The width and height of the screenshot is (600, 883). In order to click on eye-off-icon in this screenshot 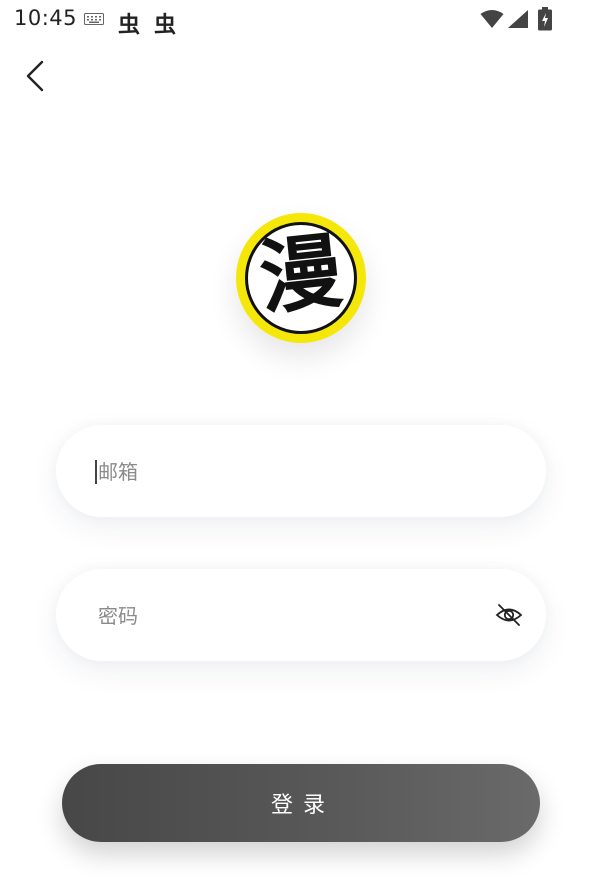, I will do `click(509, 615)`.